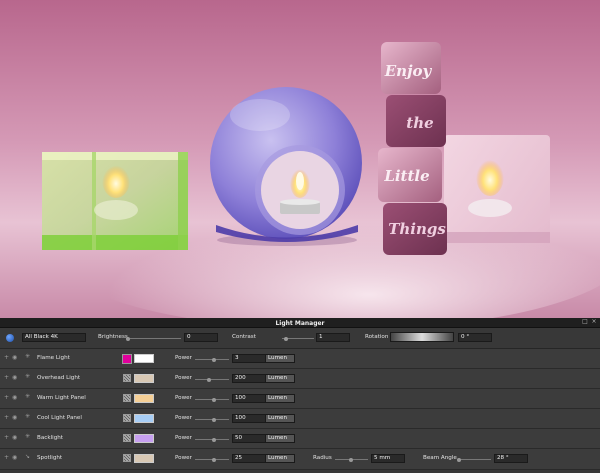 The height and width of the screenshot is (473, 600). What do you see at coordinates (249, 358) in the screenshot?
I see `power-input: 3` at bounding box center [249, 358].